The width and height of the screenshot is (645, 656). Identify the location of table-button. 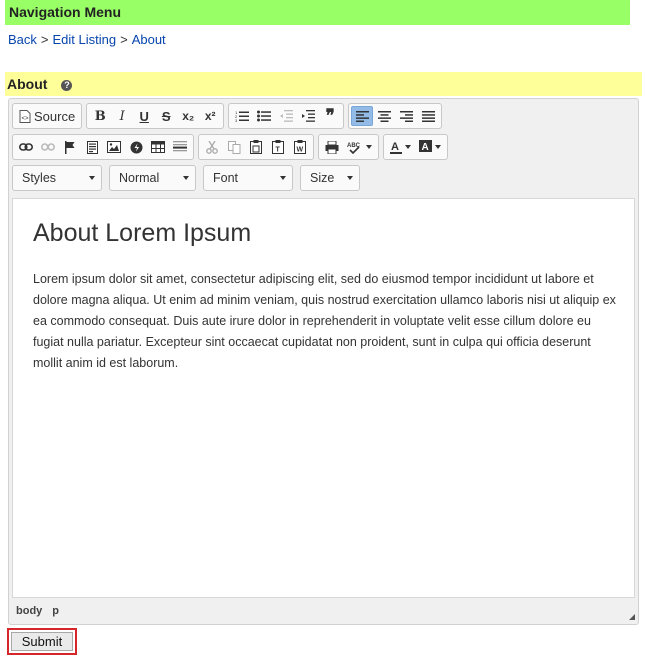
(158, 147).